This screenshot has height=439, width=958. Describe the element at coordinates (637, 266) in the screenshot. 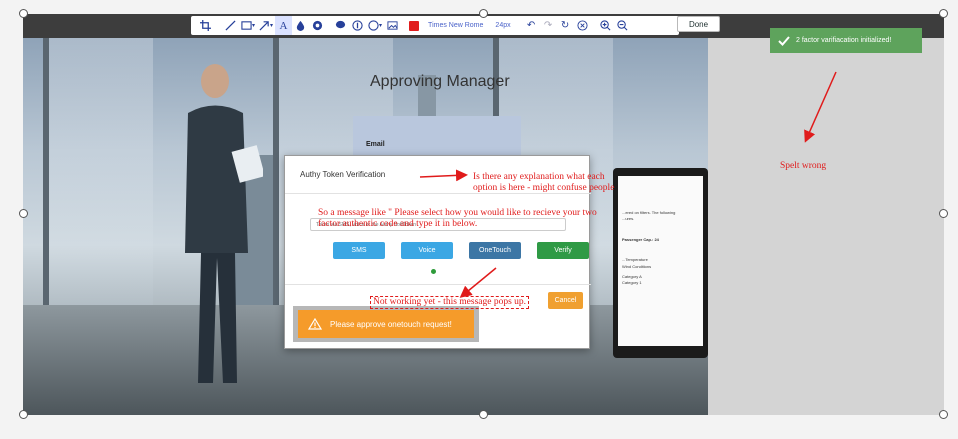

I see `monitor-text: Wind Conditions` at that location.